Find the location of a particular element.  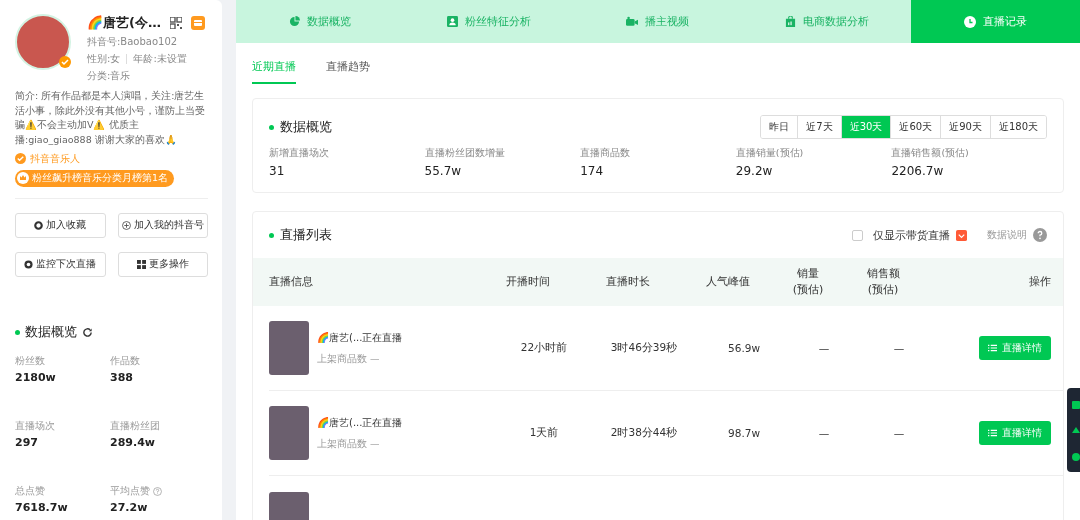

action-button: 更多操作 is located at coordinates (162, 265).